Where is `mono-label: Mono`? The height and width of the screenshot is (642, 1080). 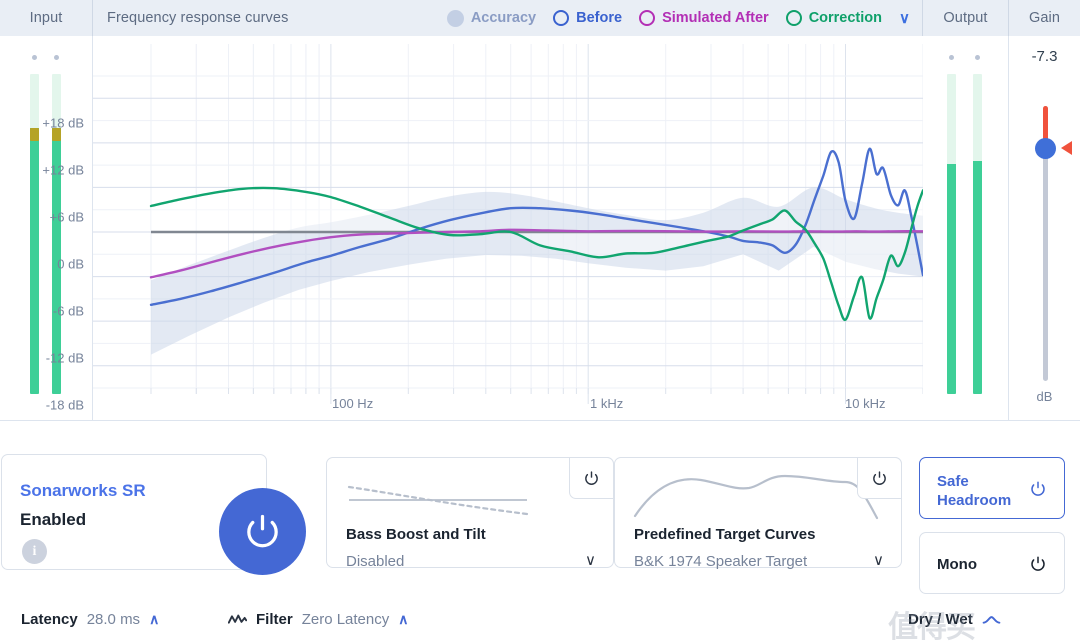 mono-label: Mono is located at coordinates (957, 564).